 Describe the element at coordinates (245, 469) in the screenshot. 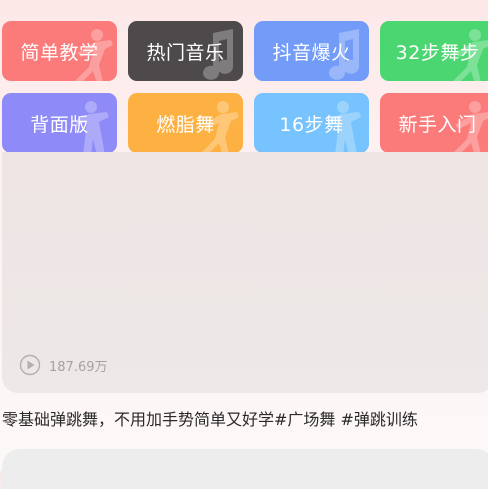

I see `next-video-card` at that location.